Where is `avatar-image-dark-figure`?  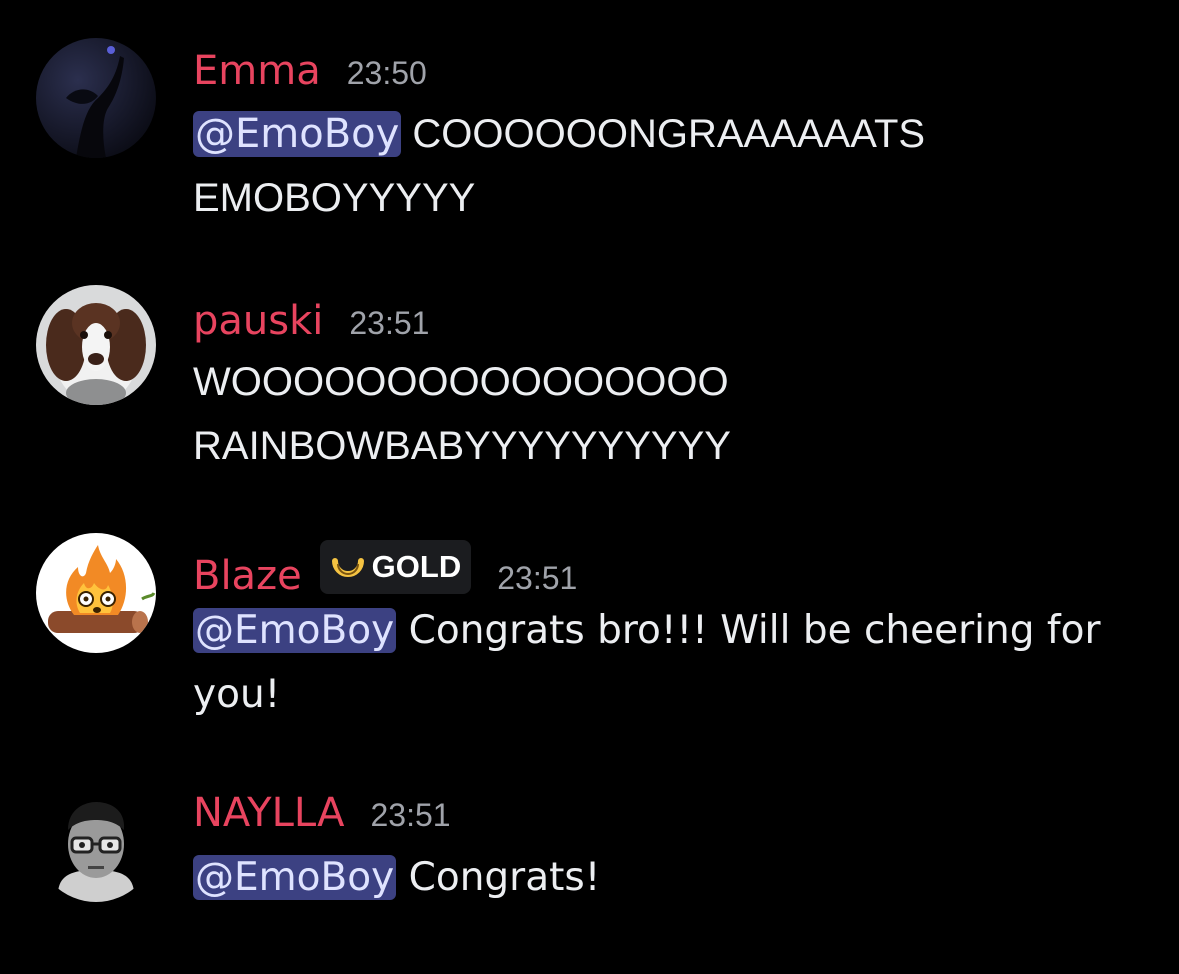
avatar-image-dark-figure is located at coordinates (96, 98).